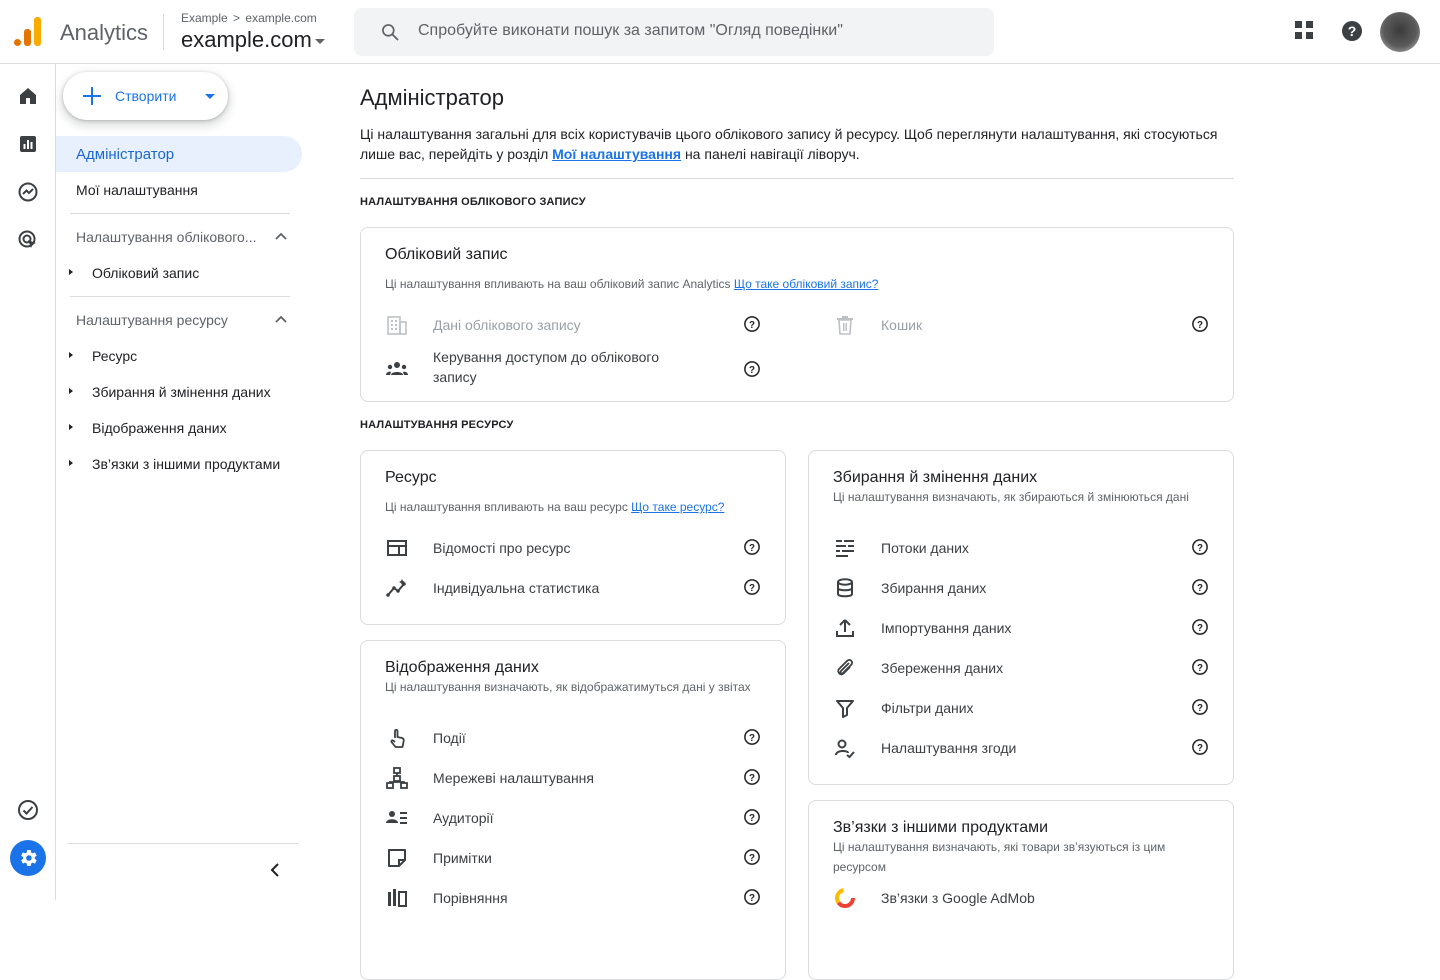 This screenshot has height=980, width=1440. I want to click on collapse-nav-icon, so click(276, 870).